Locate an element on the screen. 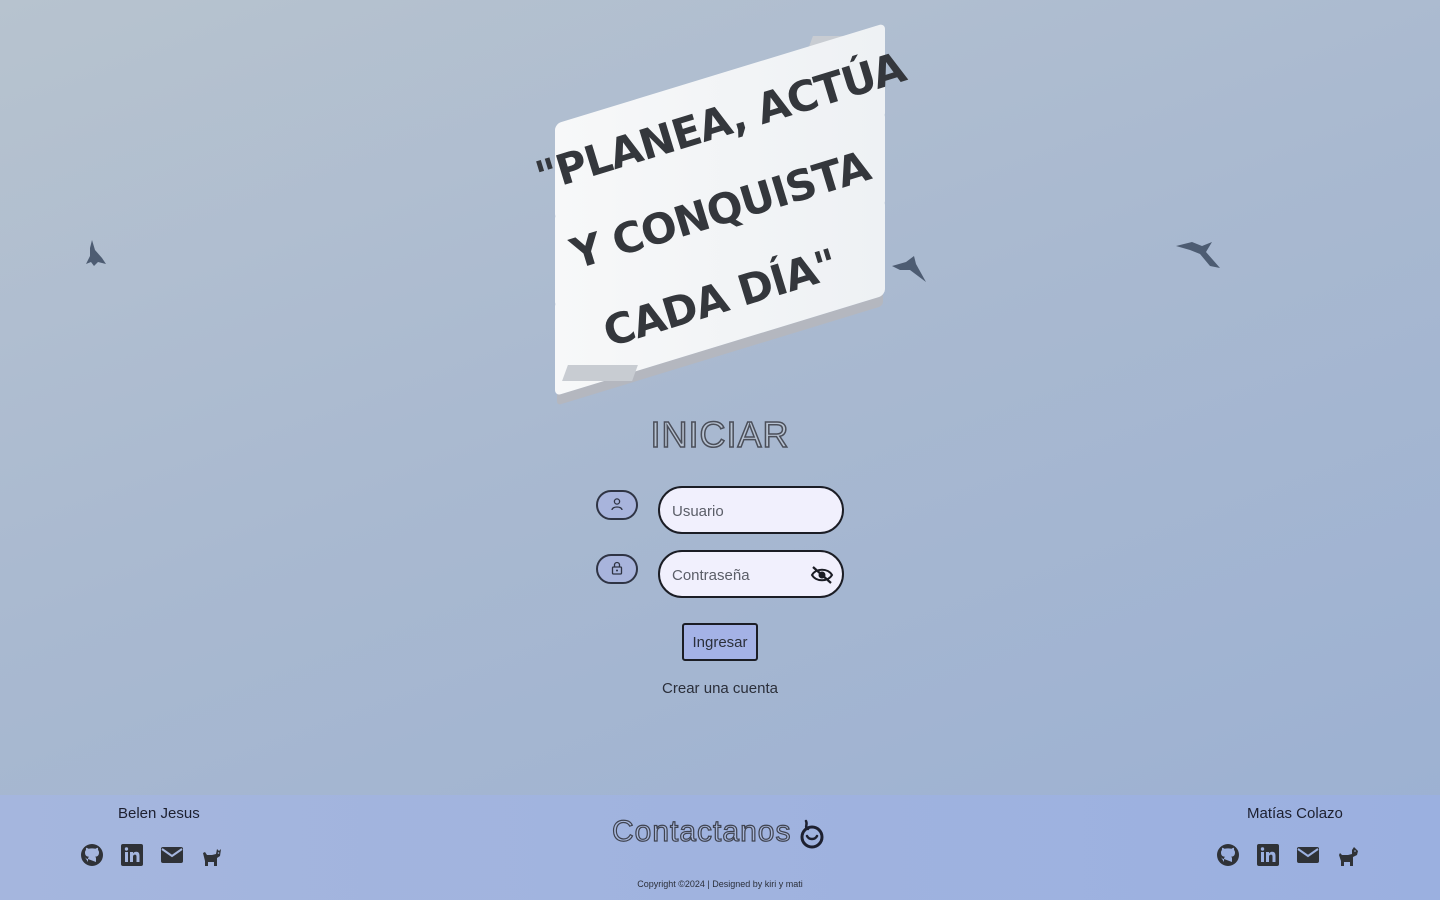 The width and height of the screenshot is (1440, 900). bird-center-icon is located at coordinates (910, 270).